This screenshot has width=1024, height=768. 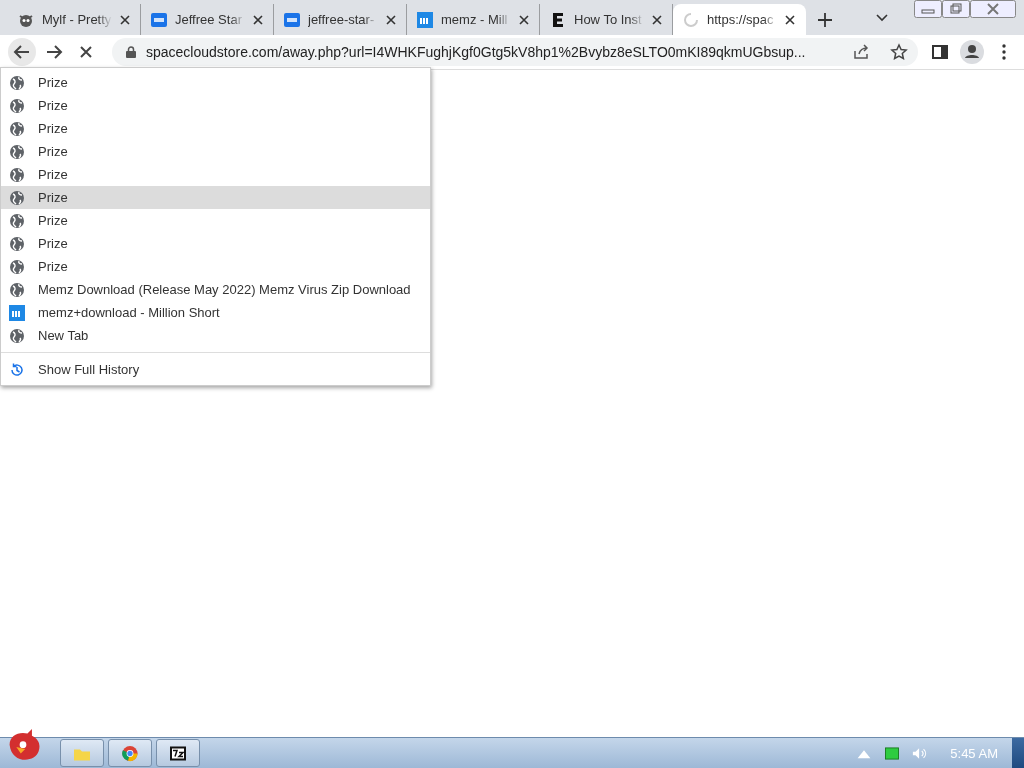 I want to click on tab-title: Mylf - Pretty, so click(x=77, y=19).